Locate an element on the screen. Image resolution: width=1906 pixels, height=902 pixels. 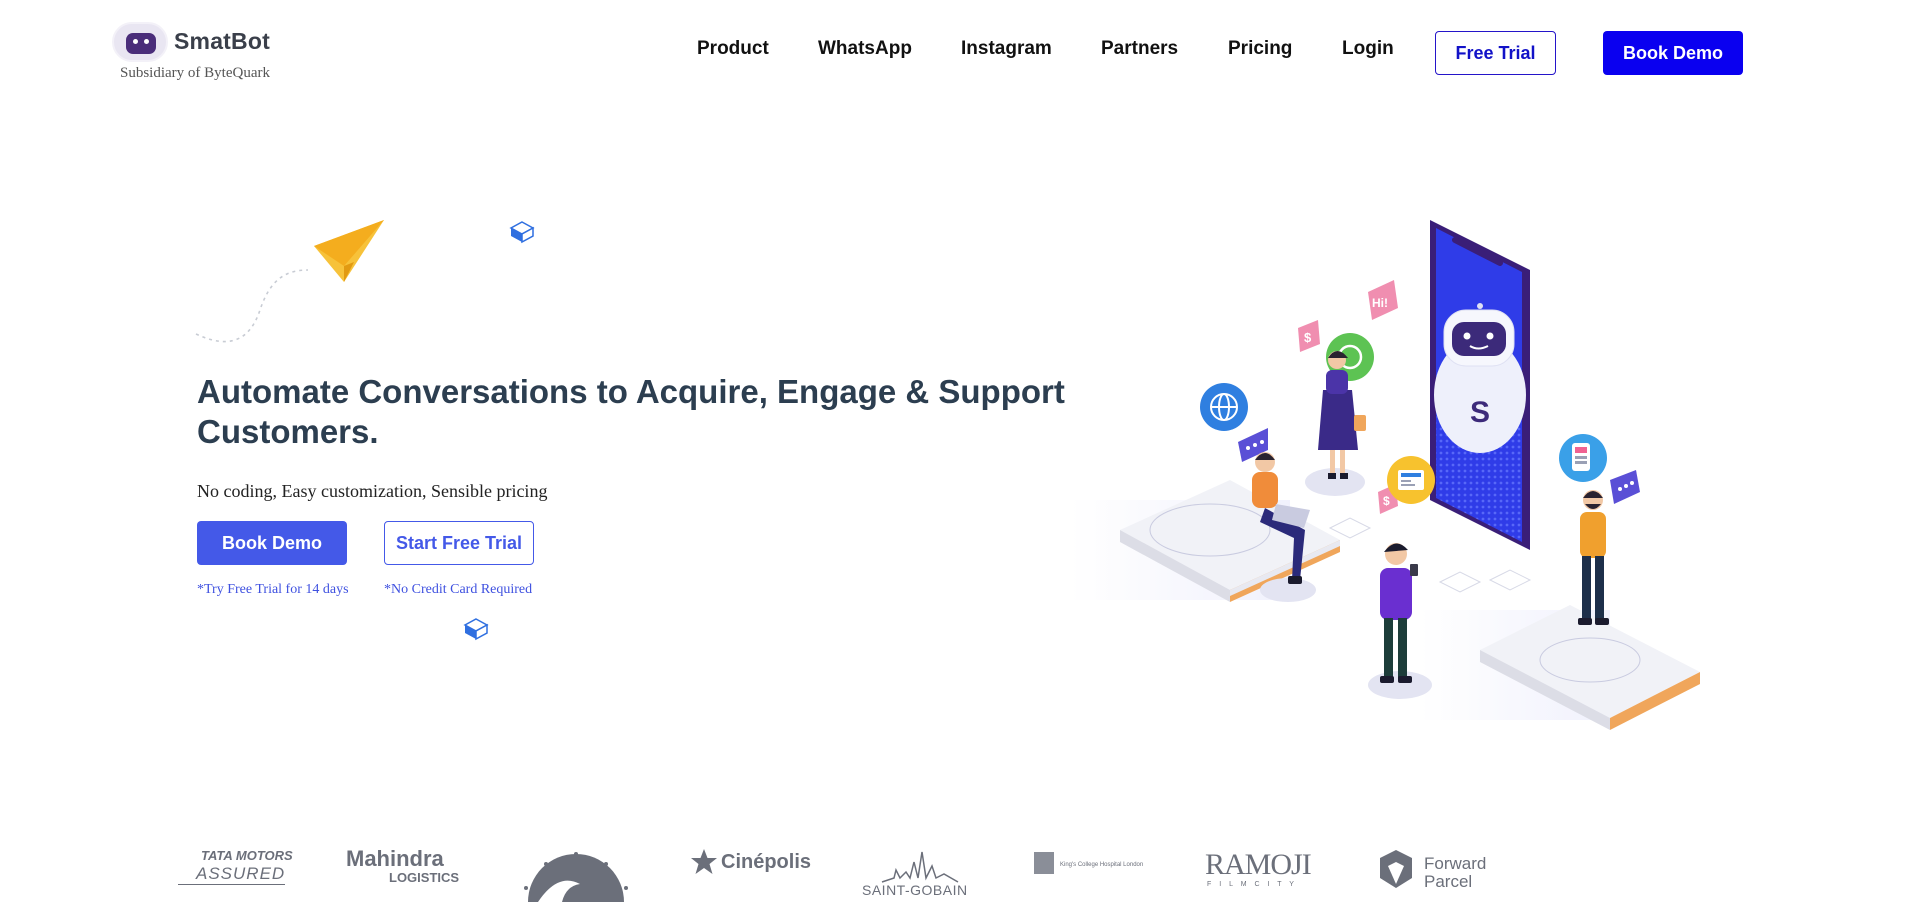
logo-mahindra-line1: Mahindra is located at coordinates (395, 858).